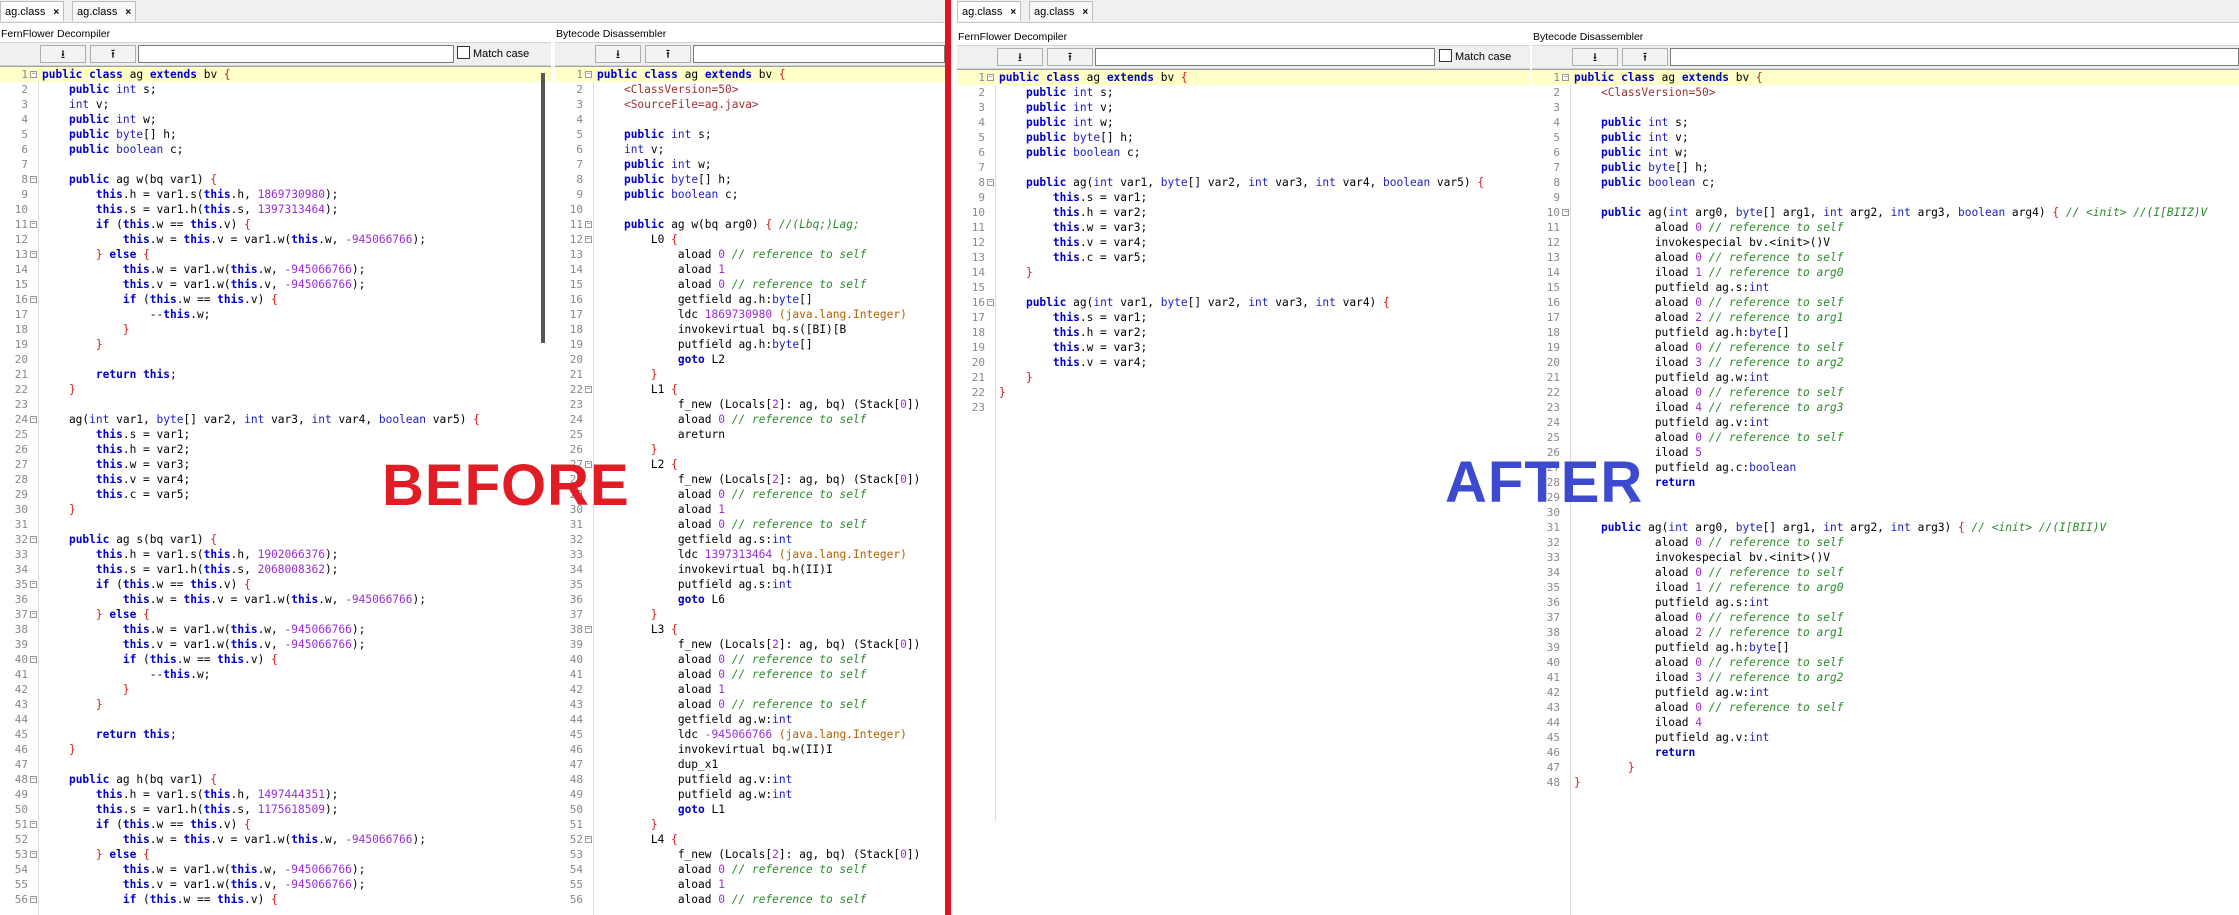 This screenshot has height=915, width=2239. I want to click on code-line: 23 f_new (Locals[2]: ag, bq) (Stack[0]), so click(750, 404).